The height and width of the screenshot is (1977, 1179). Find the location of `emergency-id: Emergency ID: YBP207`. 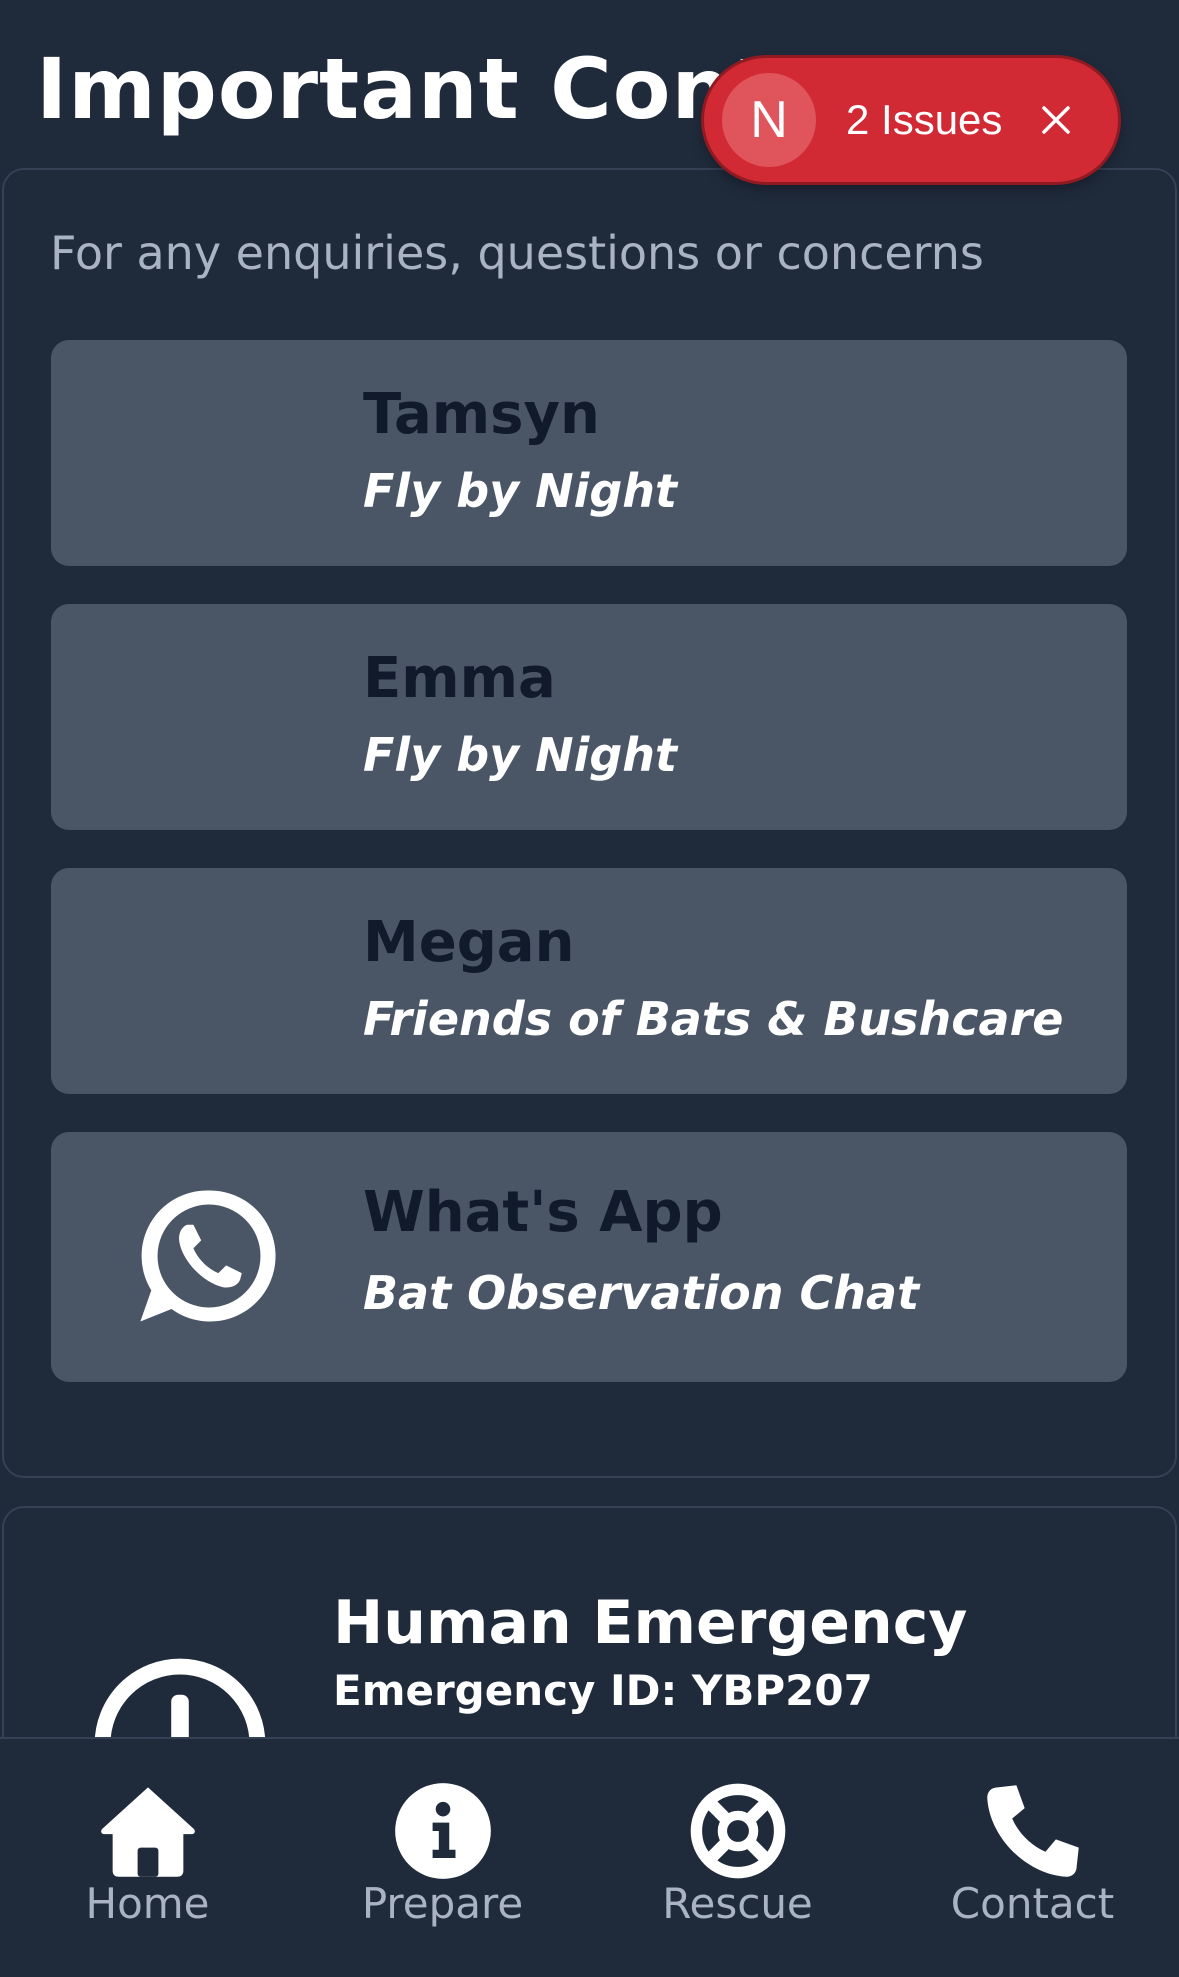

emergency-id: Emergency ID: YBP207 is located at coordinates (603, 1690).